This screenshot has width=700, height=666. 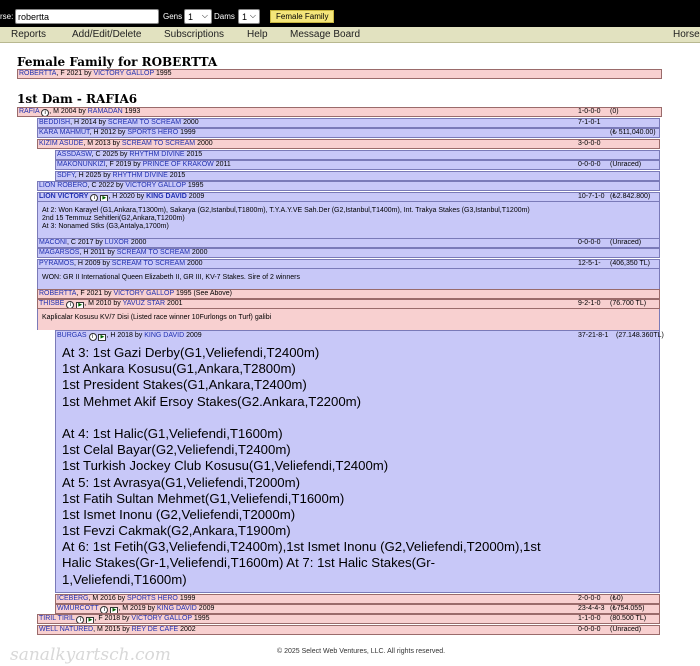 I want to click on race-record: 0-0-0-0, so click(x=589, y=629).